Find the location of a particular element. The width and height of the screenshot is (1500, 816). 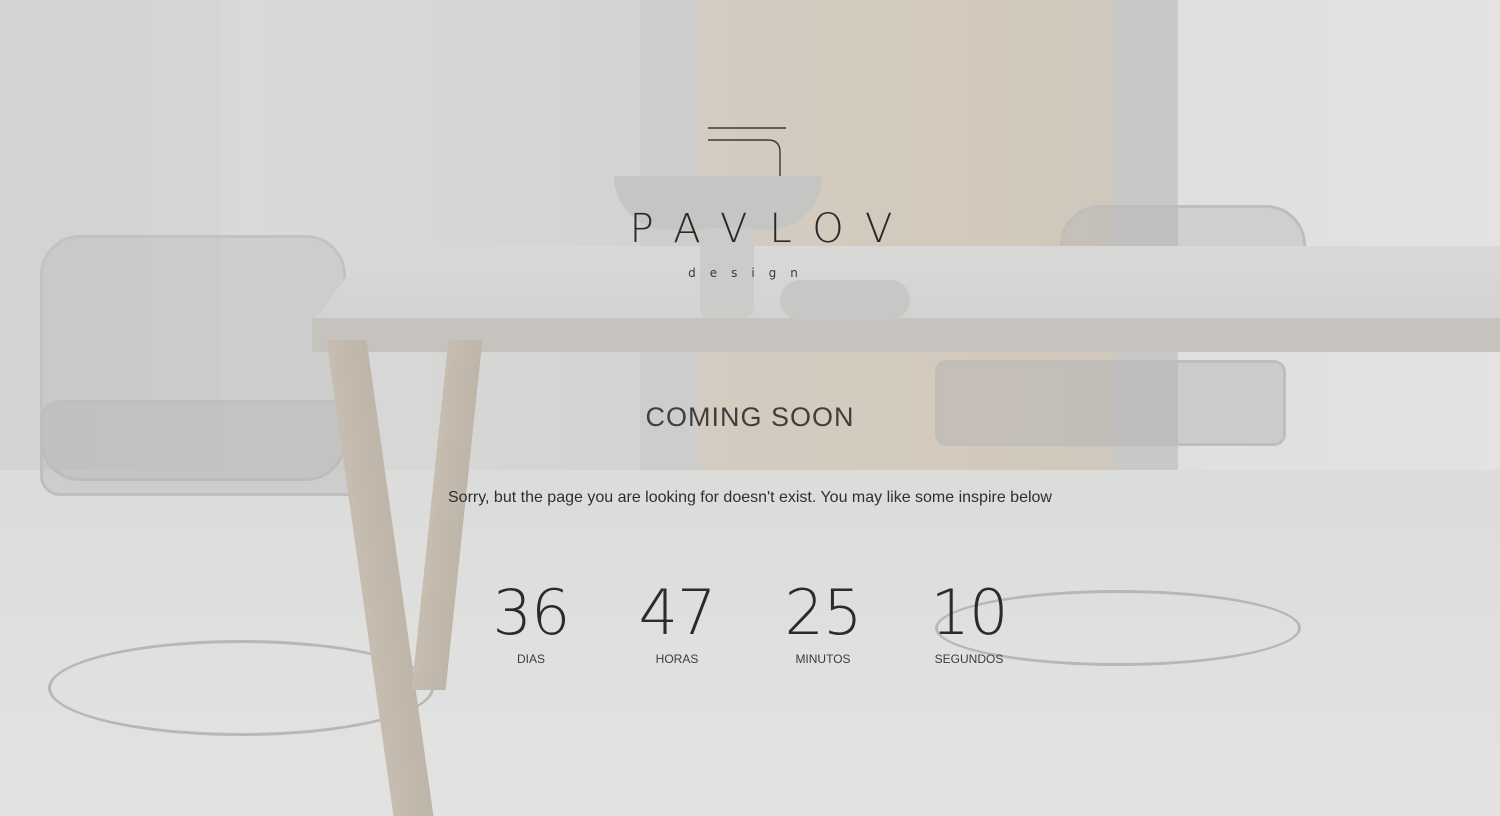

brand-tagline: design is located at coordinates (750, 273).